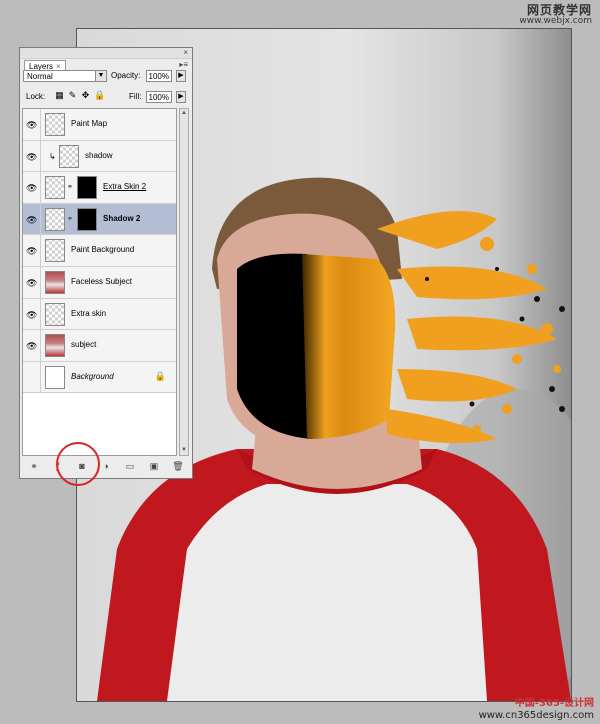  I want to click on clipping-arrow-icon: ↳, so click(52, 156).